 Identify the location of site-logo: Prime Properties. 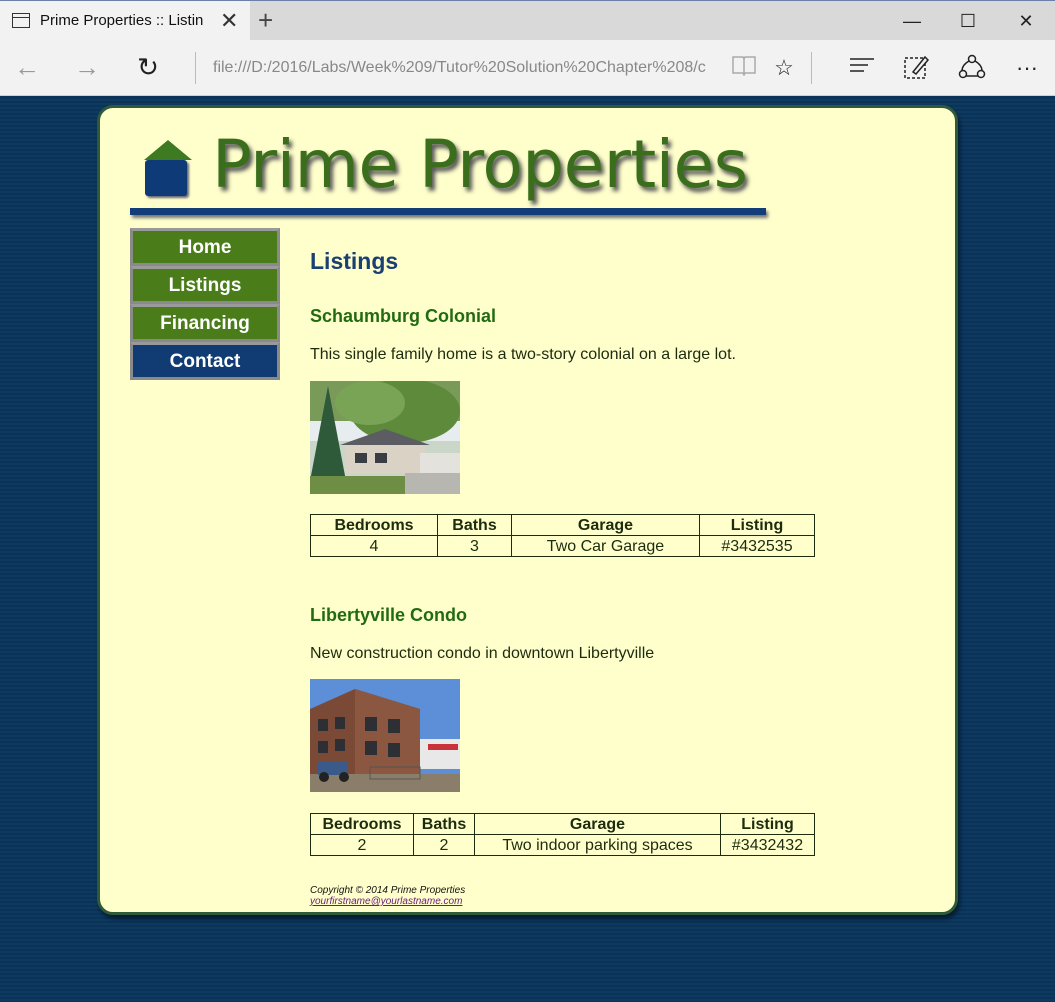
(450, 173).